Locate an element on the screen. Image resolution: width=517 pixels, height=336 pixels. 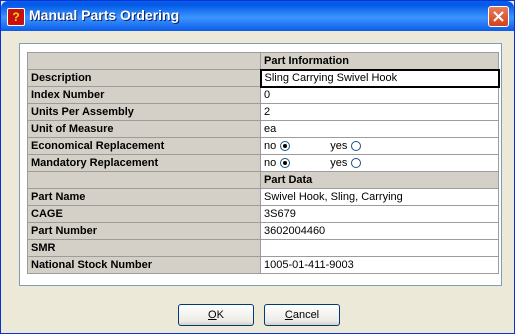
table-row: Economical Replacement no yes is located at coordinates (263, 146).